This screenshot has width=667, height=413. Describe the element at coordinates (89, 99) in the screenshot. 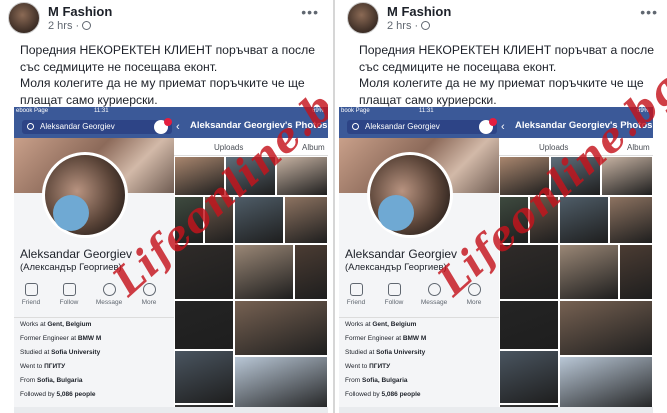

I see `post-line: плащат само куриерски.` at that location.